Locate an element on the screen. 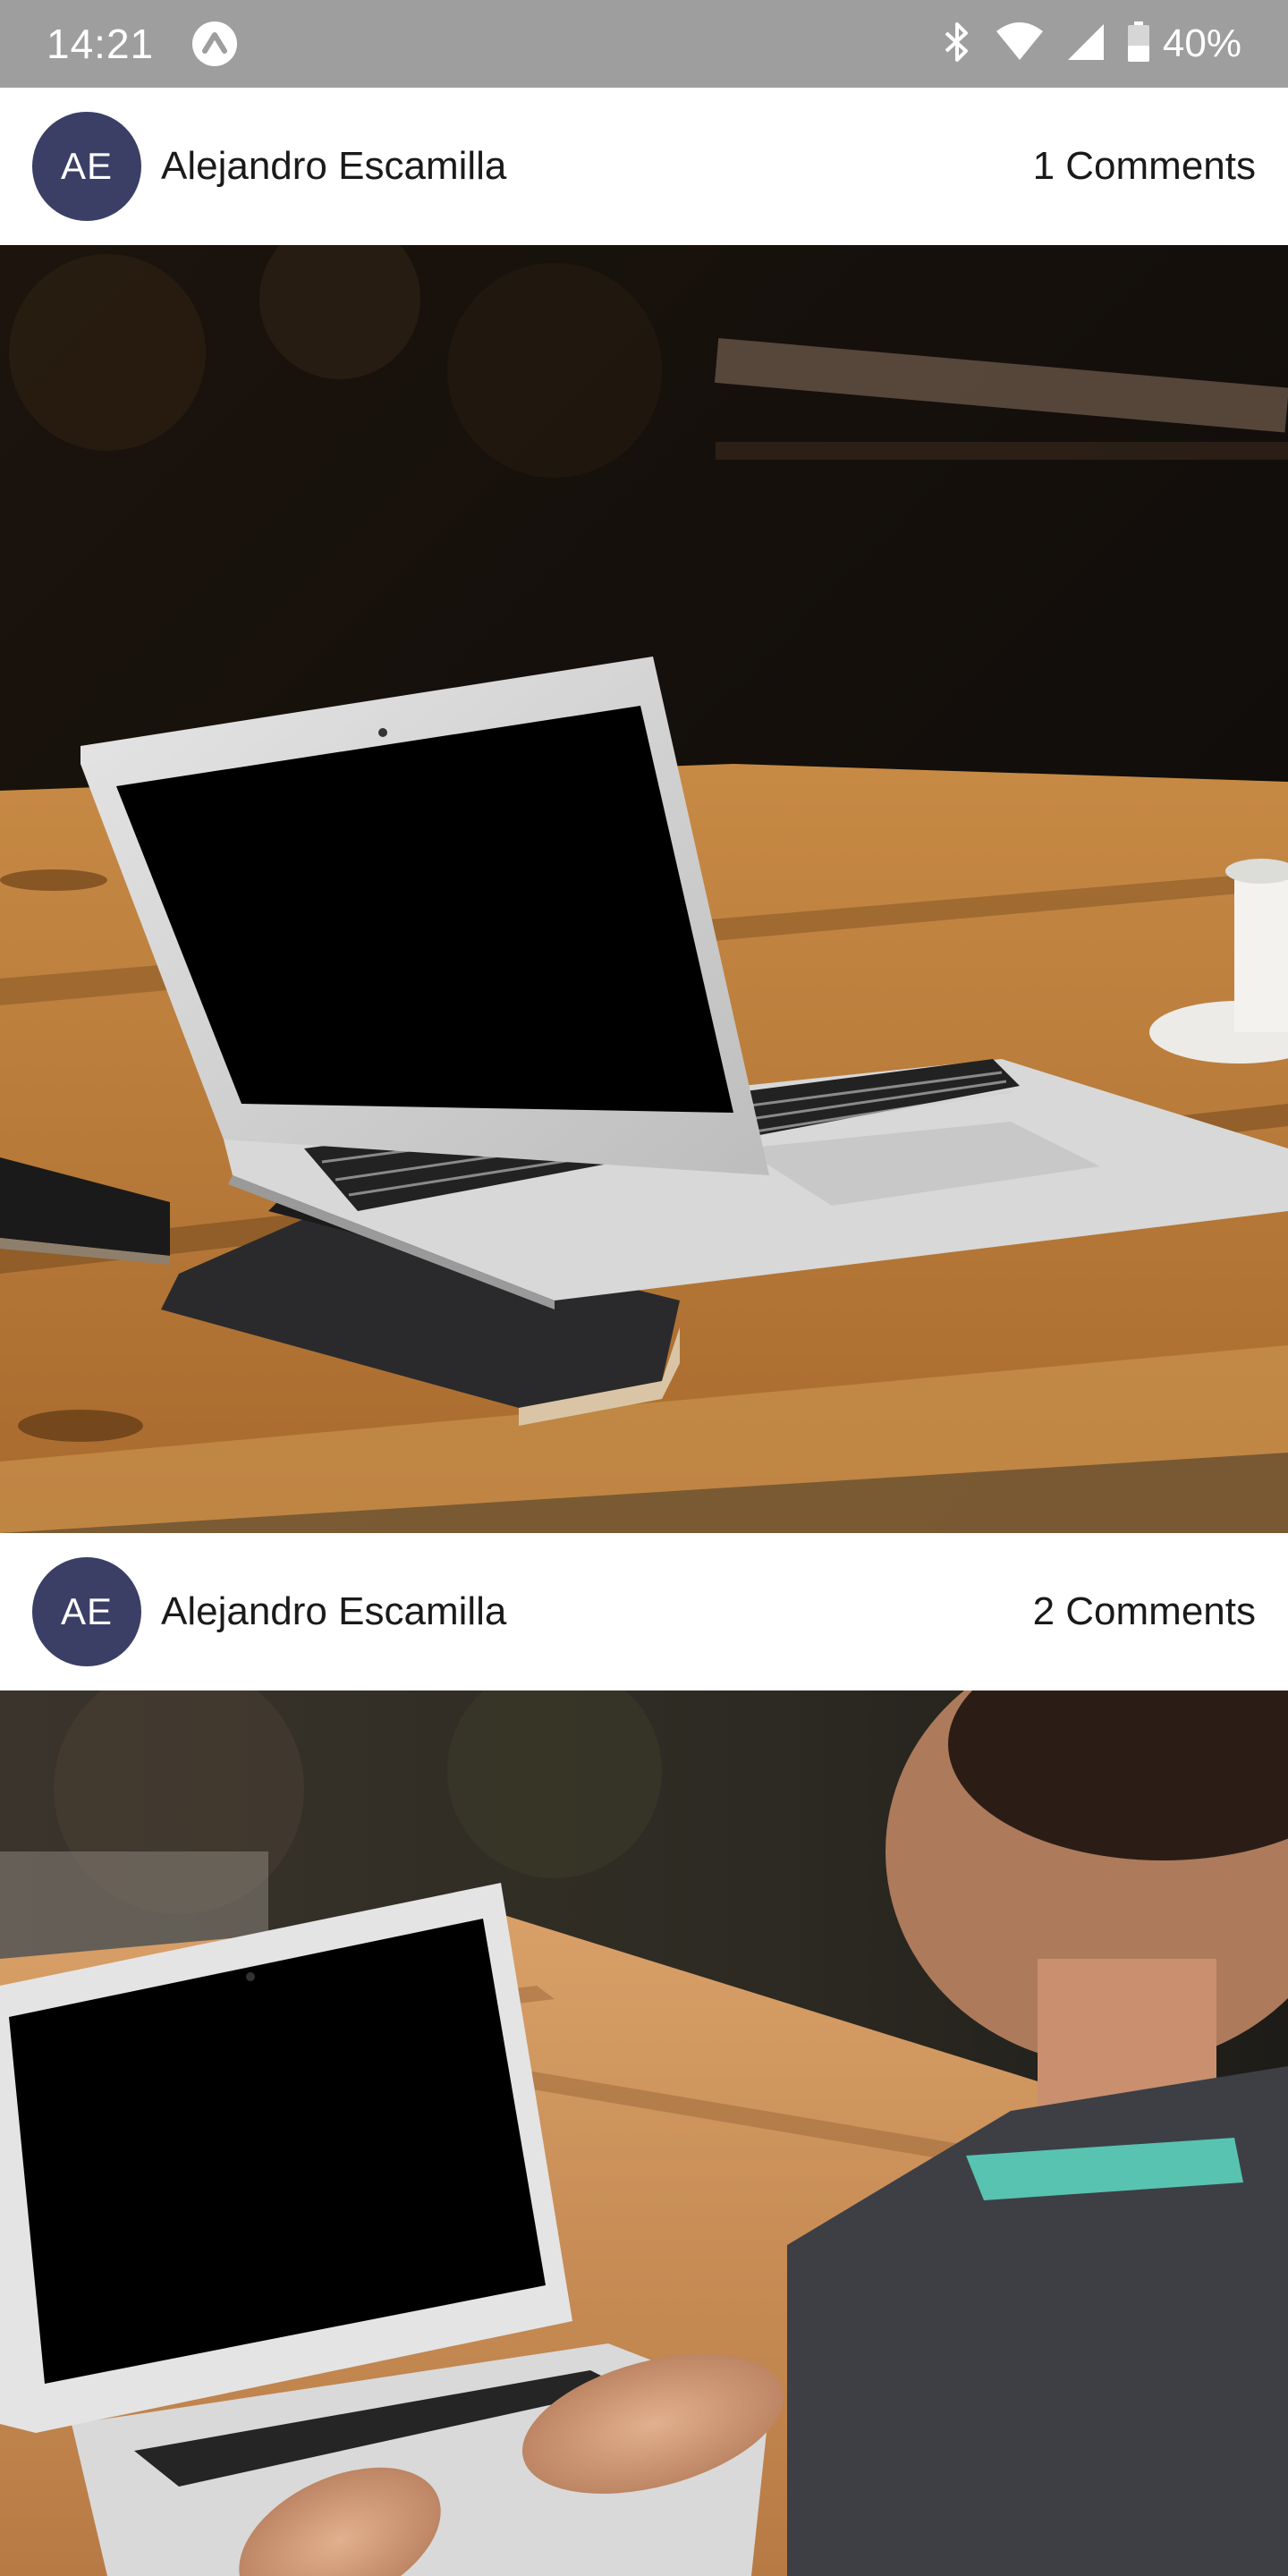 The image size is (1288, 2576). battery-icon is located at coordinates (1138, 44).